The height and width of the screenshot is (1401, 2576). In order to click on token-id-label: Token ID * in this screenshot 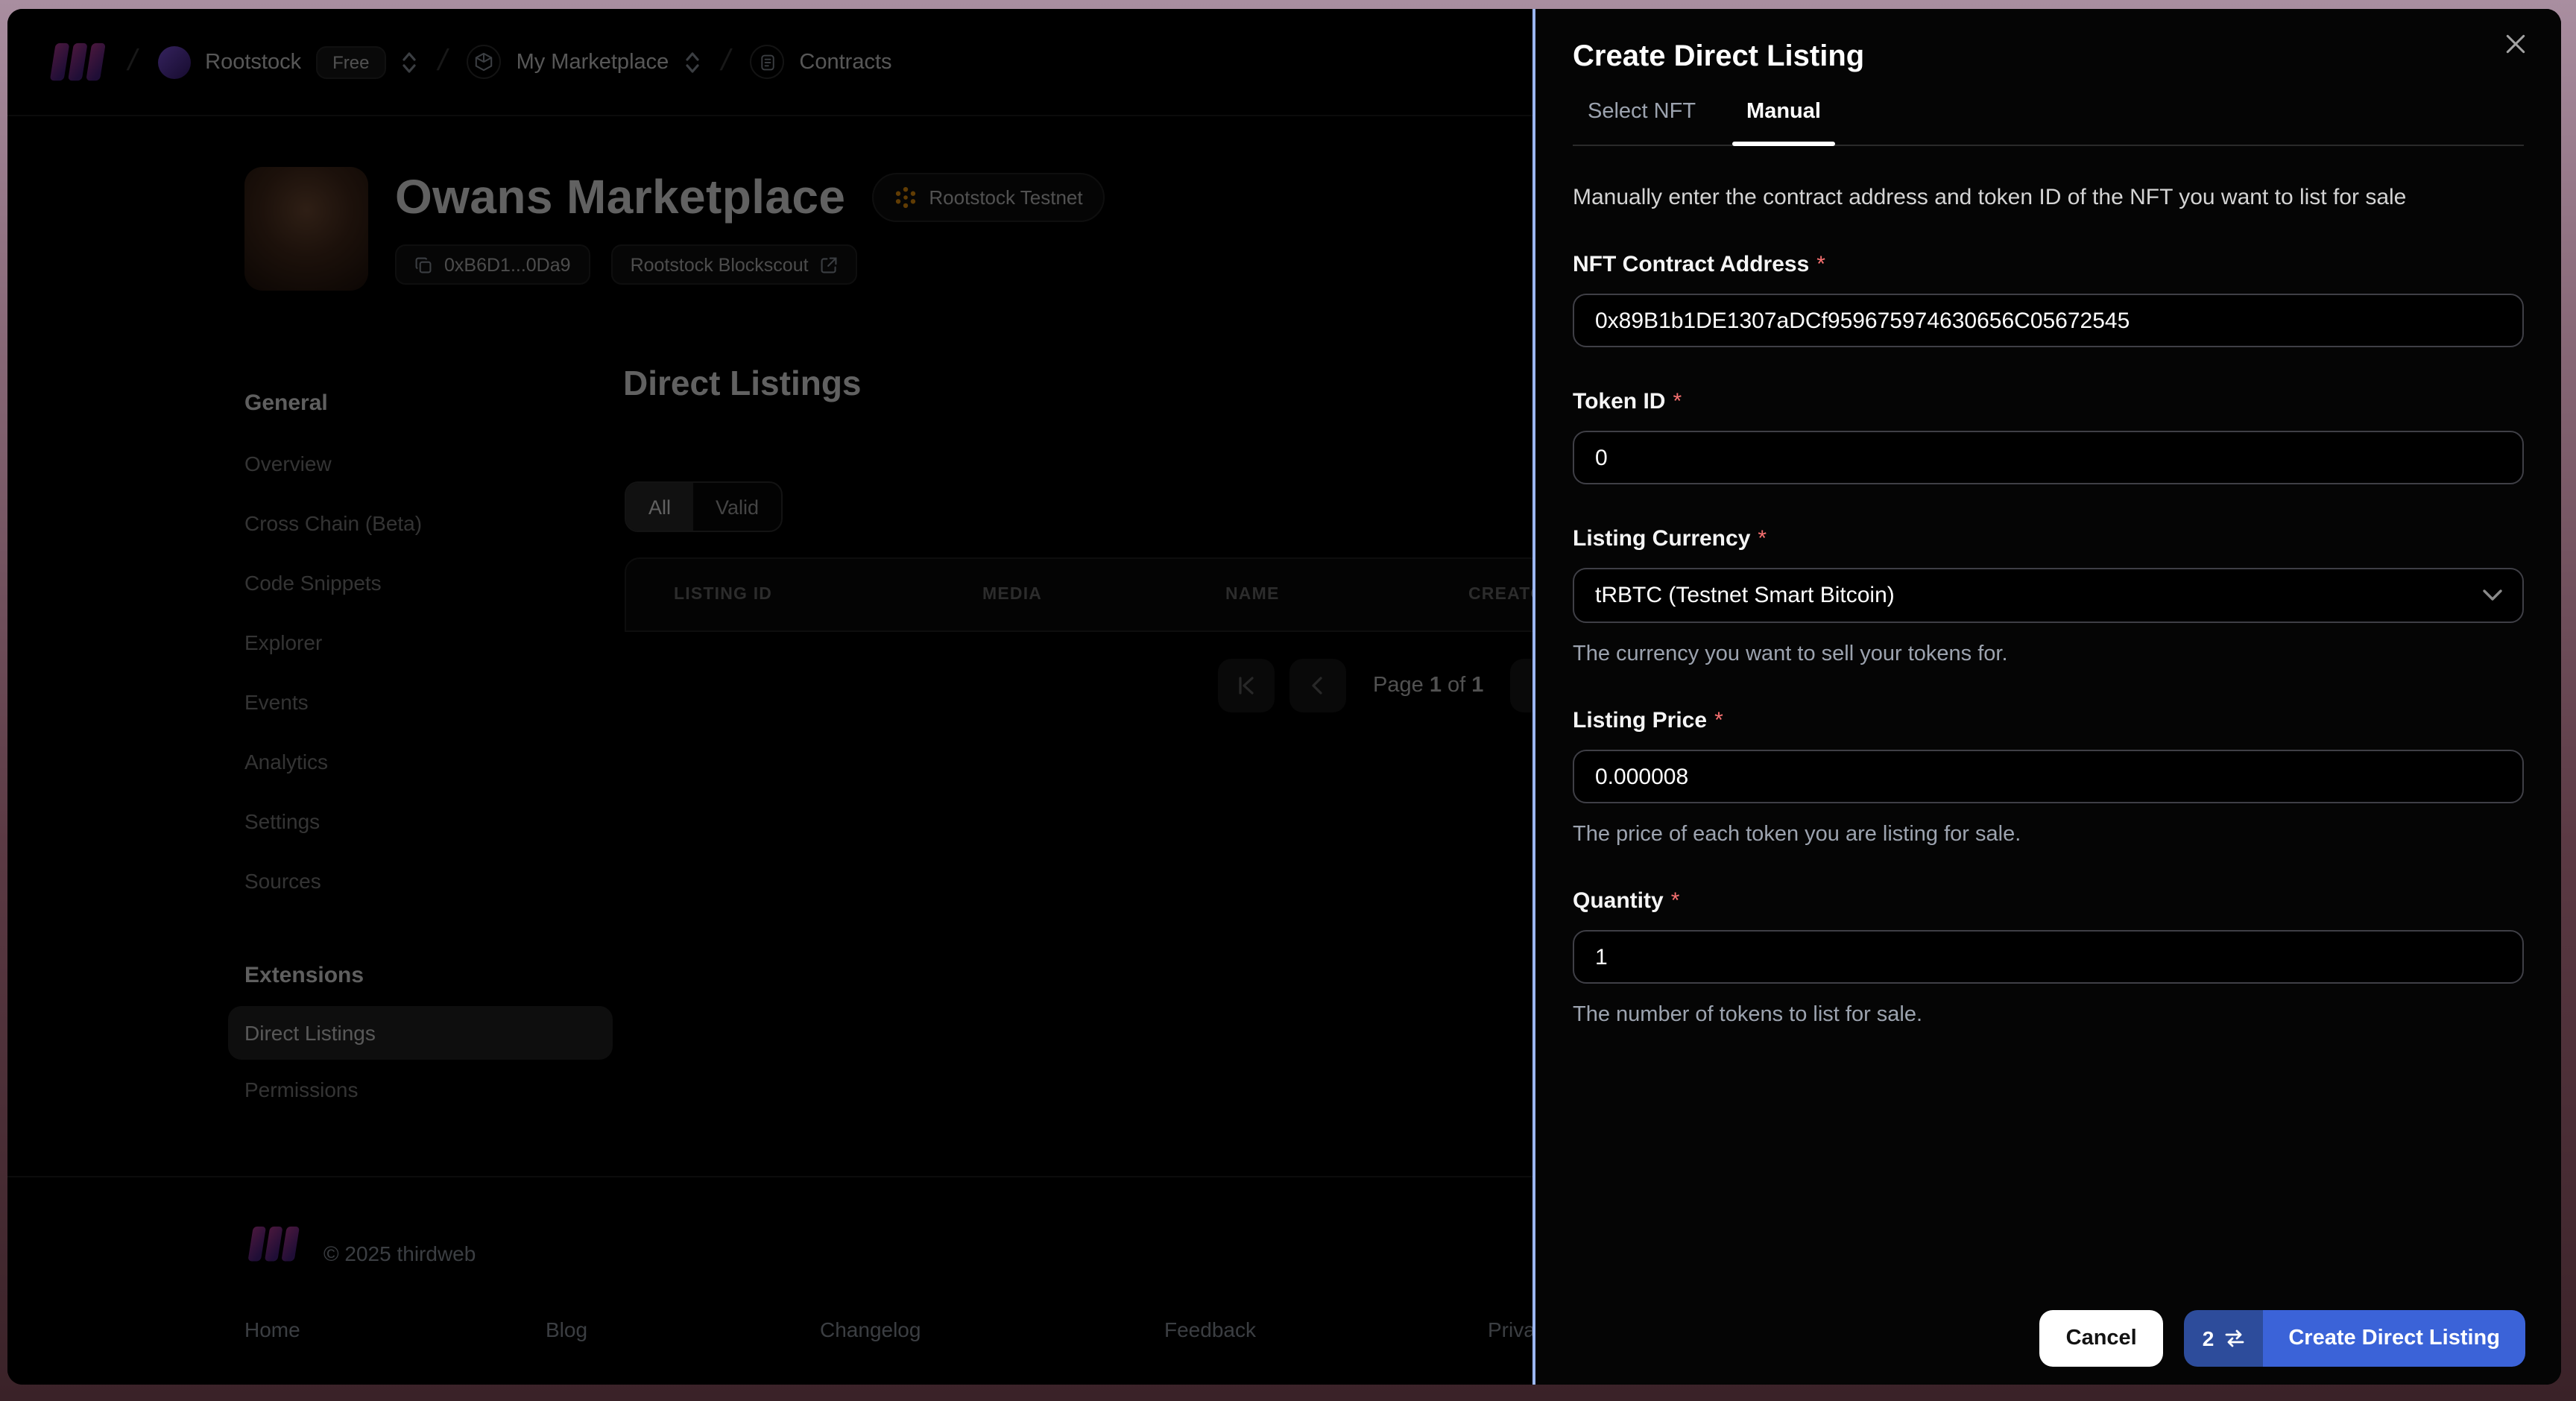, I will do `click(1628, 401)`.